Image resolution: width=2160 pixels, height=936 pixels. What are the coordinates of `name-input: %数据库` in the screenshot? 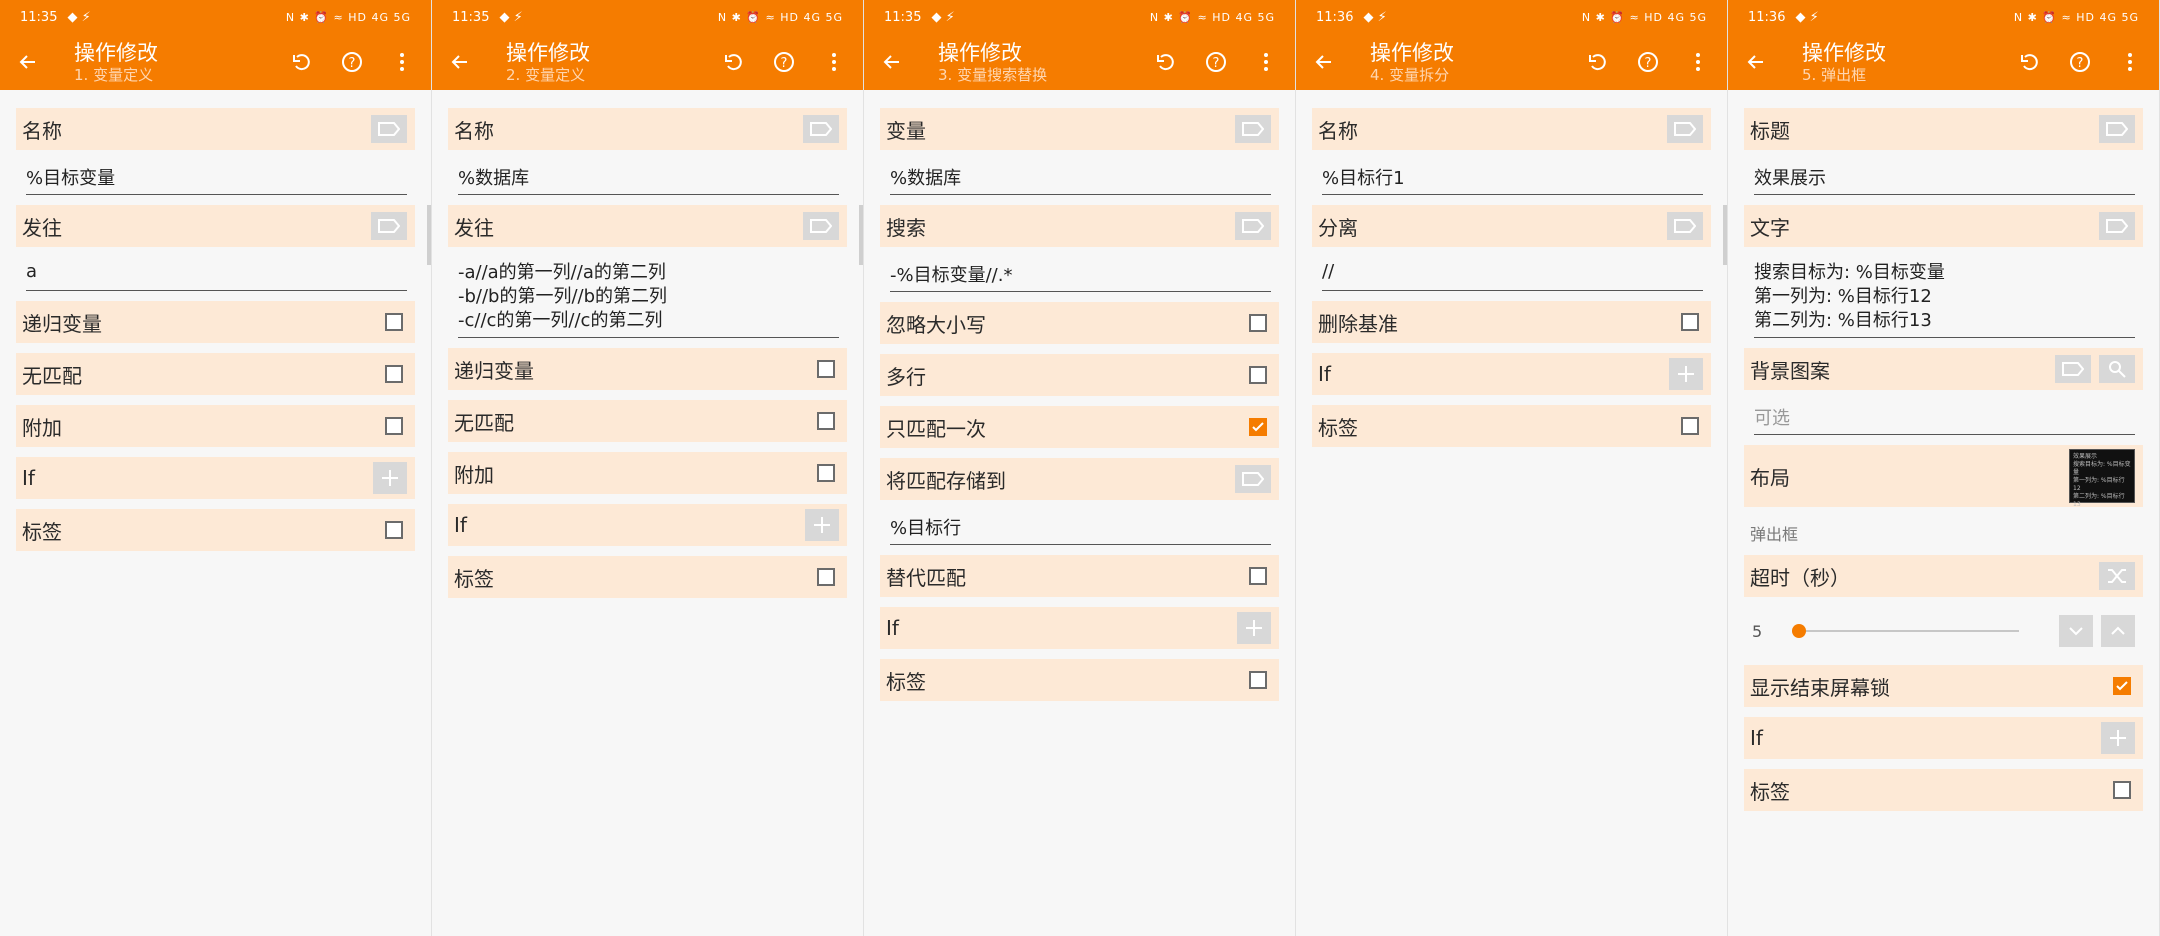 It's located at (648, 178).